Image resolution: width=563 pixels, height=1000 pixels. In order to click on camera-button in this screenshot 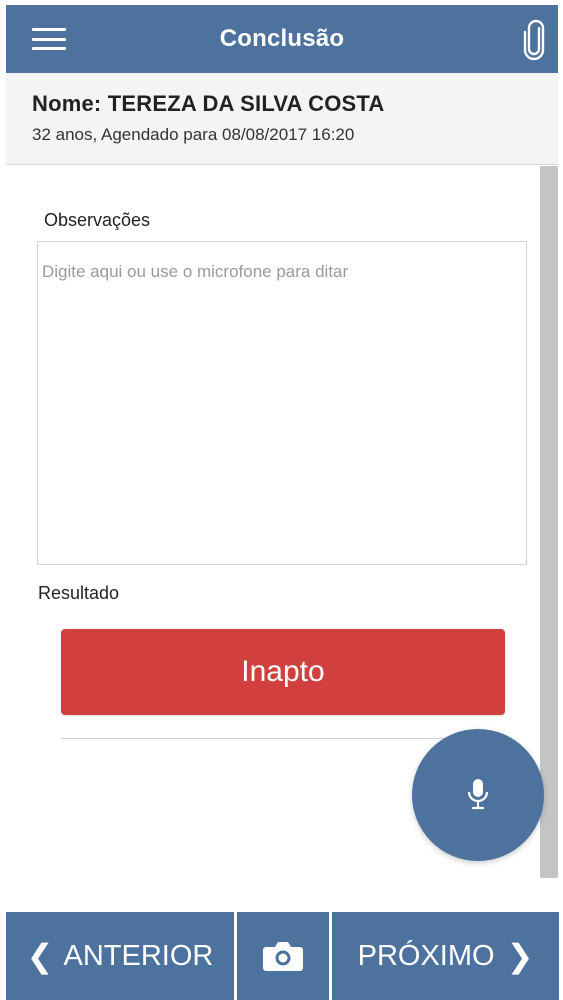, I will do `click(283, 956)`.